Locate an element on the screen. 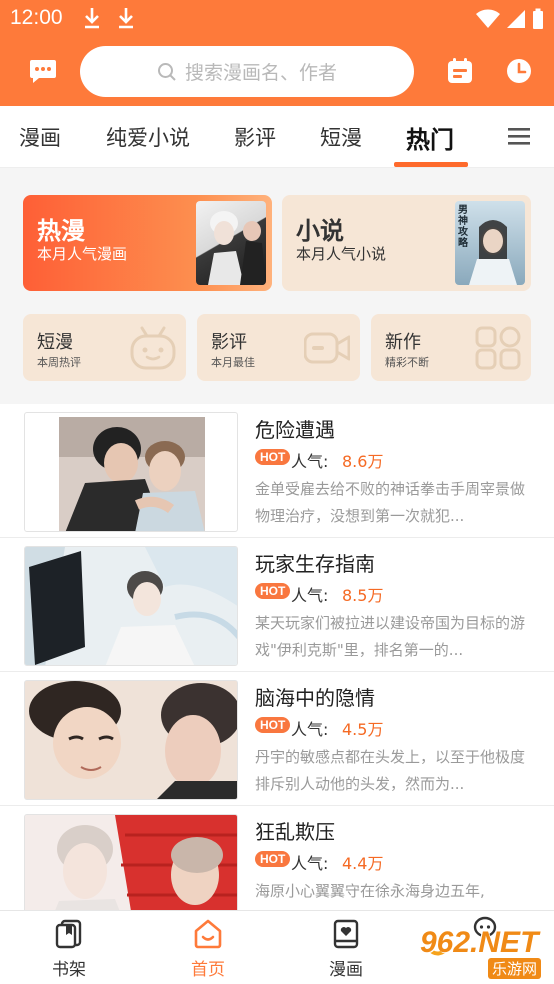 This screenshot has width=554, height=984. system-icons is located at coordinates (510, 19).